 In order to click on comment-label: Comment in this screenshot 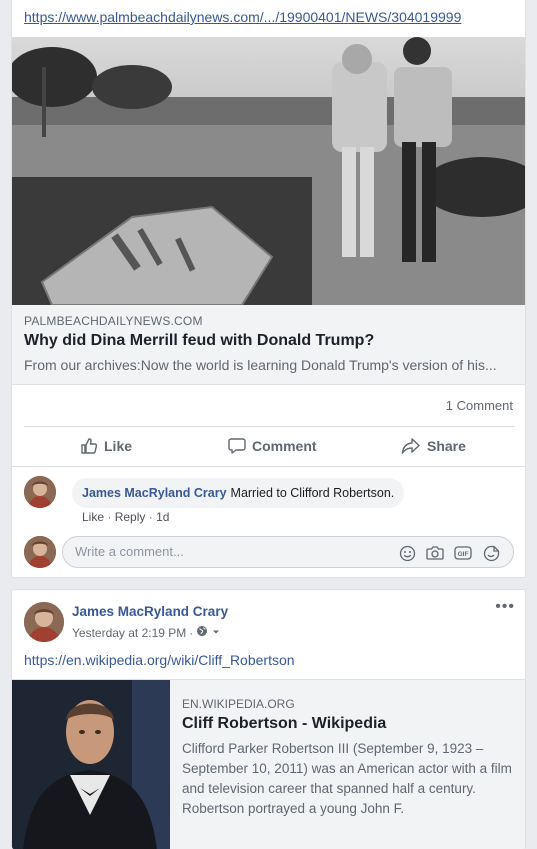, I will do `click(284, 446)`.